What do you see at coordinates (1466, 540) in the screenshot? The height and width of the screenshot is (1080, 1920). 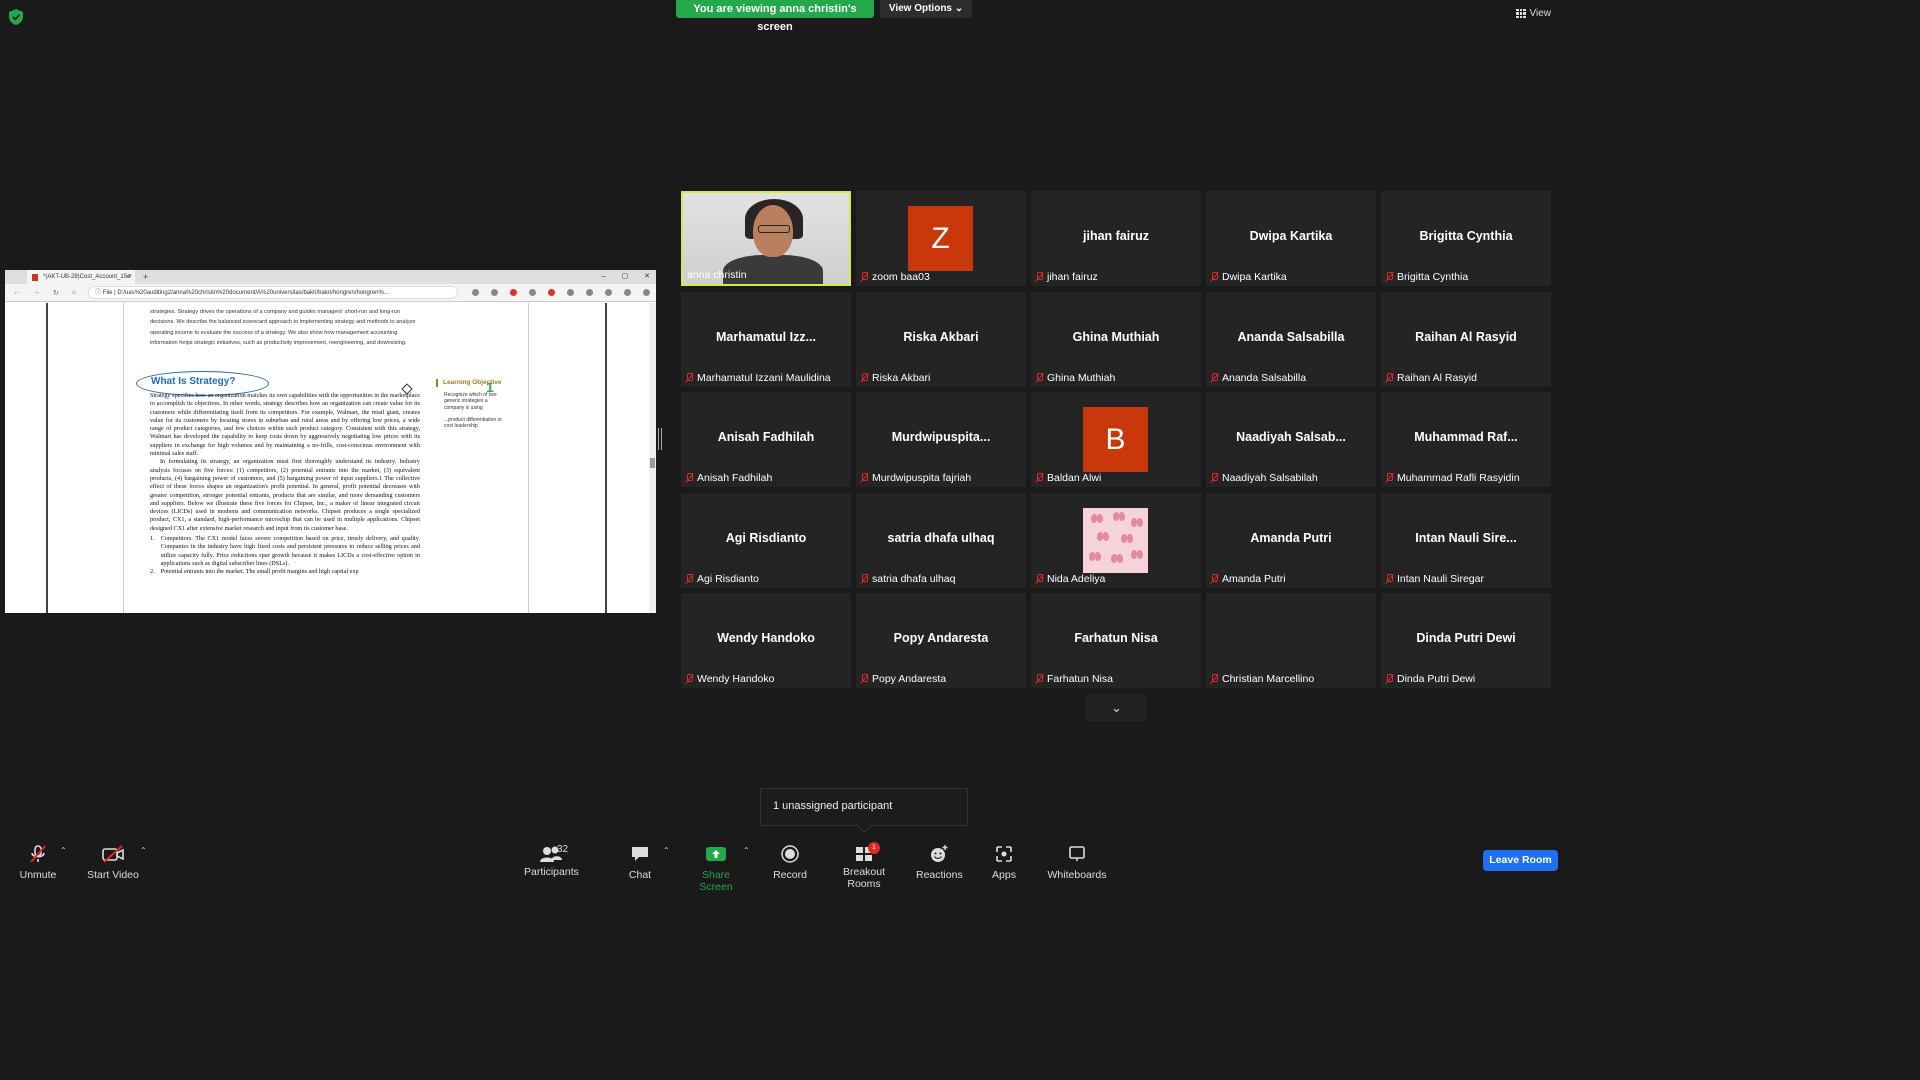 I see `participant-tile: Intan Nauli Sire... Intan Nauli Siregar` at bounding box center [1466, 540].